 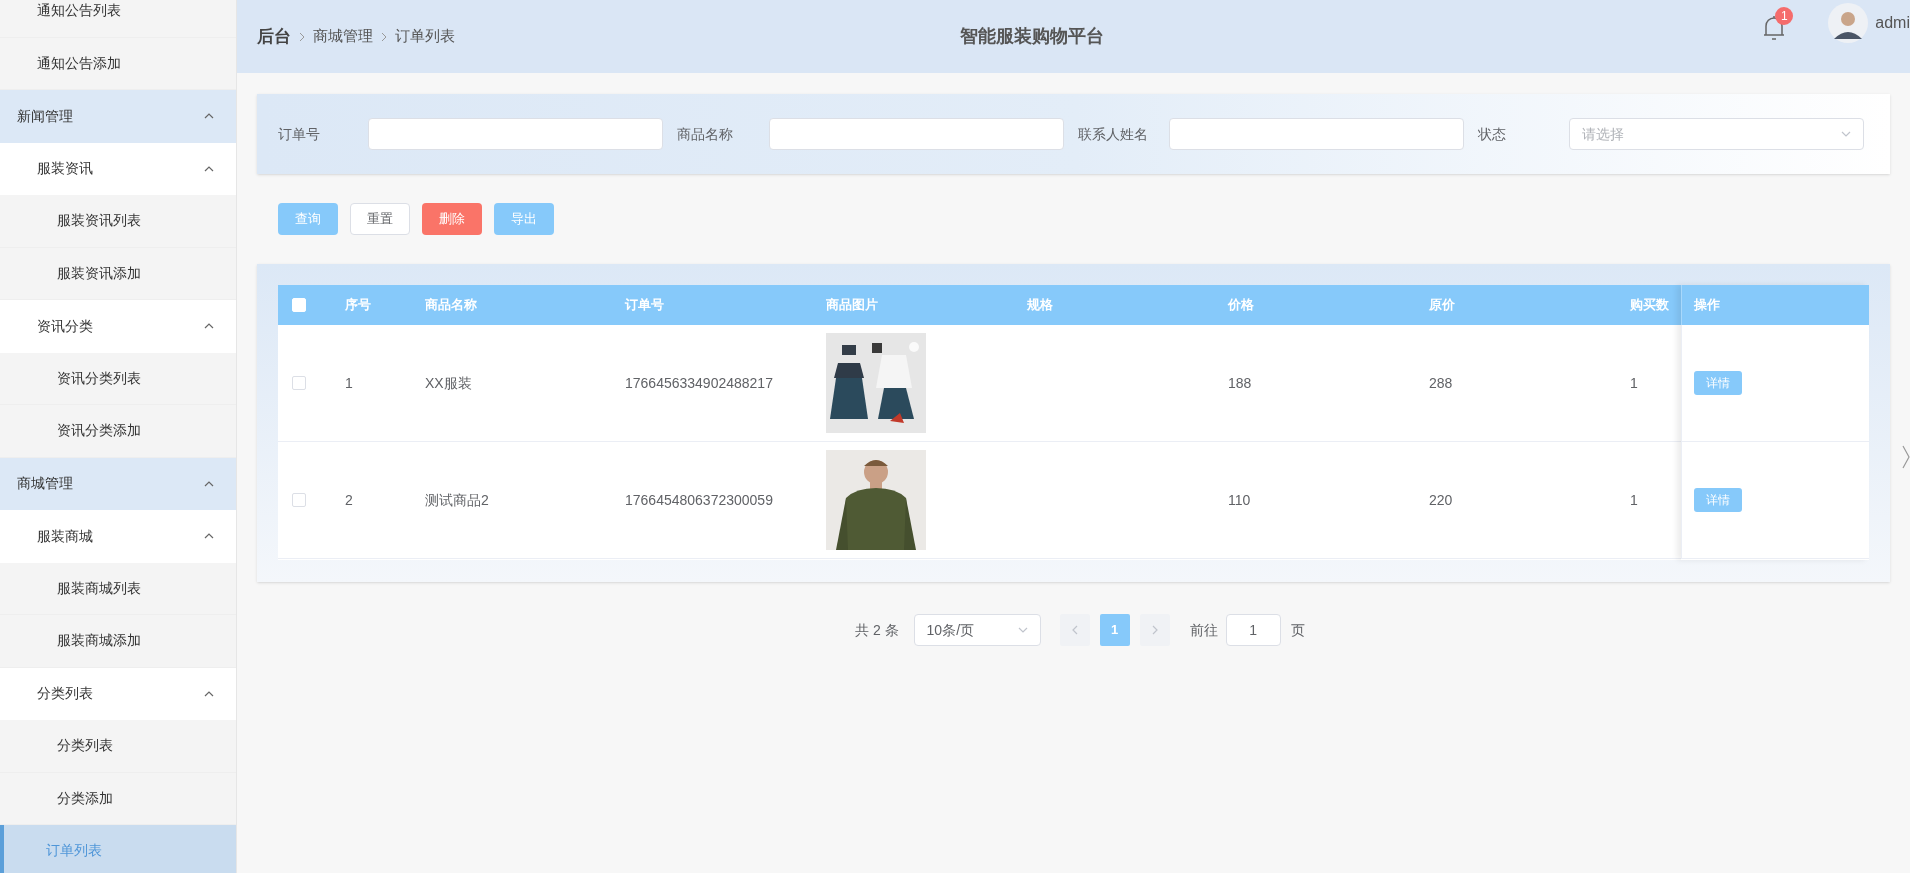 I want to click on page-input: 1, so click(x=1253, y=630).